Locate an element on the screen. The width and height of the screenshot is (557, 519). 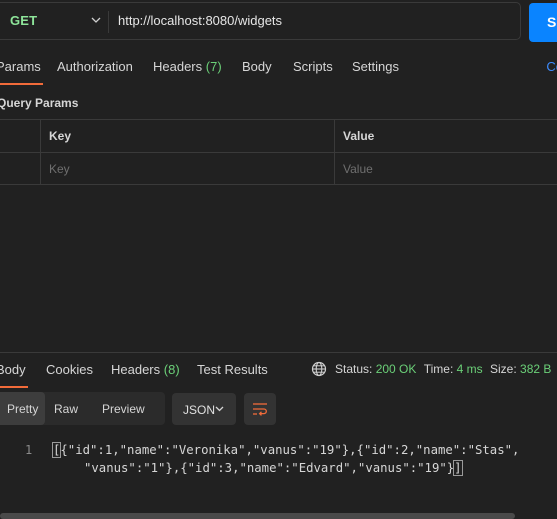
row-divider is located at coordinates (278, 152).